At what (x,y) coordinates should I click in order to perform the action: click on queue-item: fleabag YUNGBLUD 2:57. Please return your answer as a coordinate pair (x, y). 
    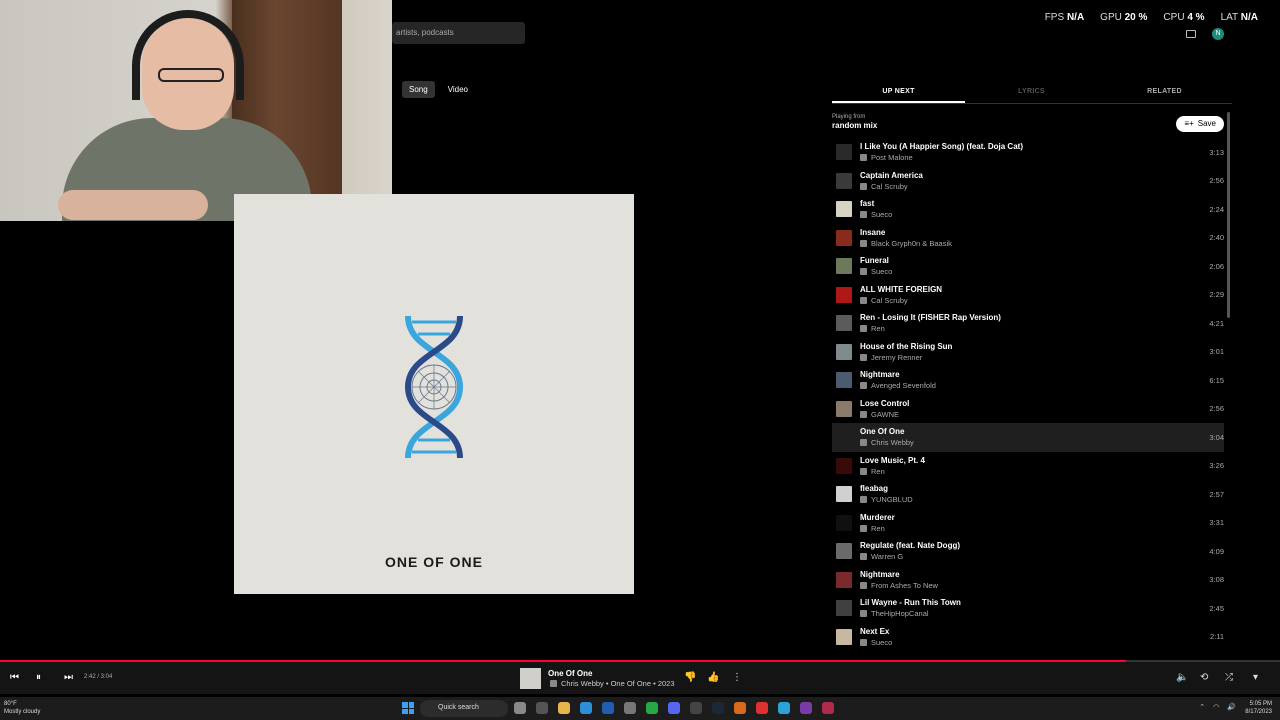
    Looking at the image, I should click on (1028, 494).